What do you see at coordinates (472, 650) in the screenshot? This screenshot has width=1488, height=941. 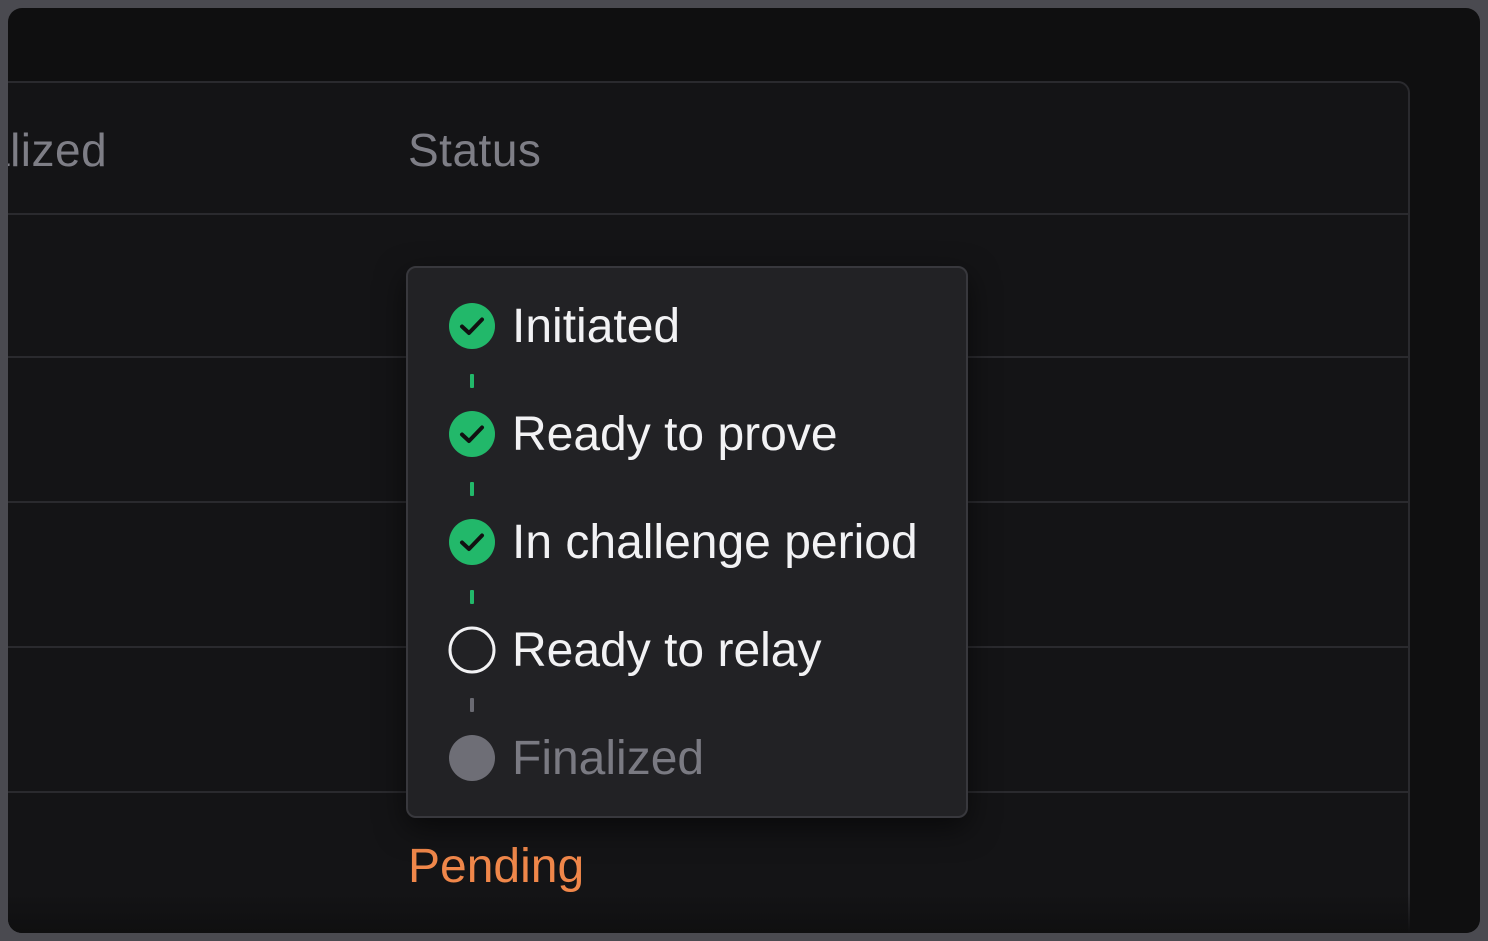 I see `empty-circle-icon` at bounding box center [472, 650].